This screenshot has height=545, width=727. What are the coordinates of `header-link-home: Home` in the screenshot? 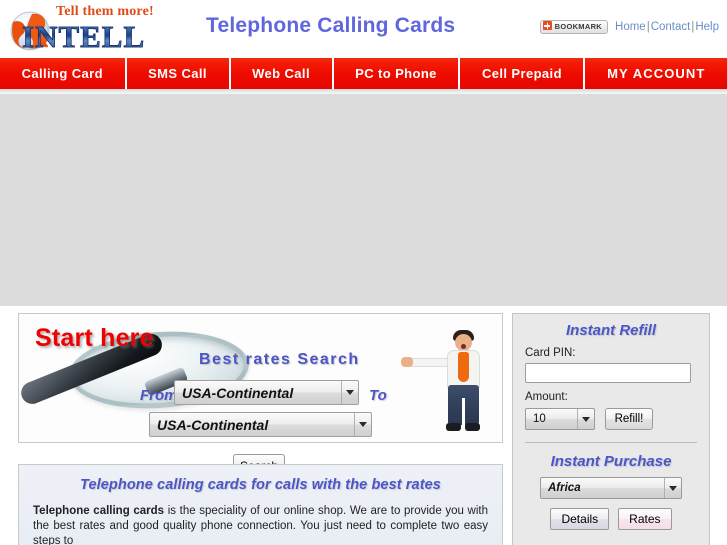 It's located at (630, 27).